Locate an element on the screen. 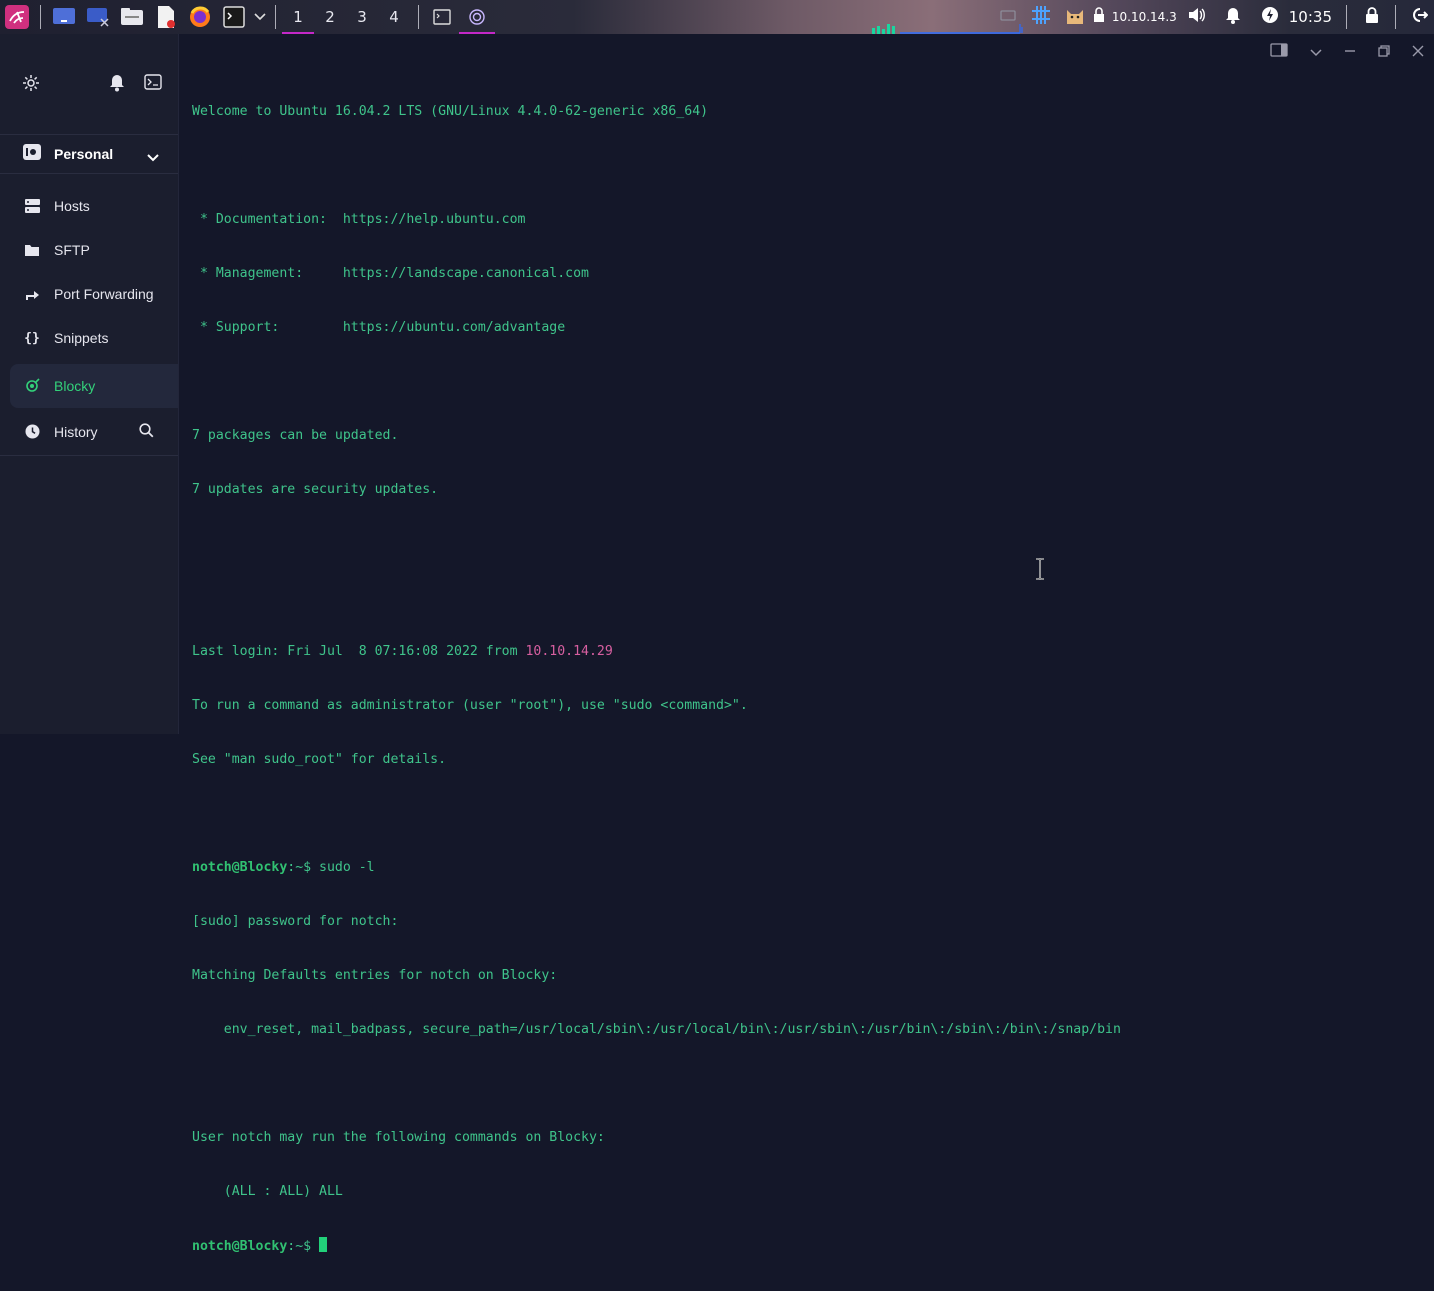  sidebar-item-blocky: Blocky is located at coordinates (94, 386).